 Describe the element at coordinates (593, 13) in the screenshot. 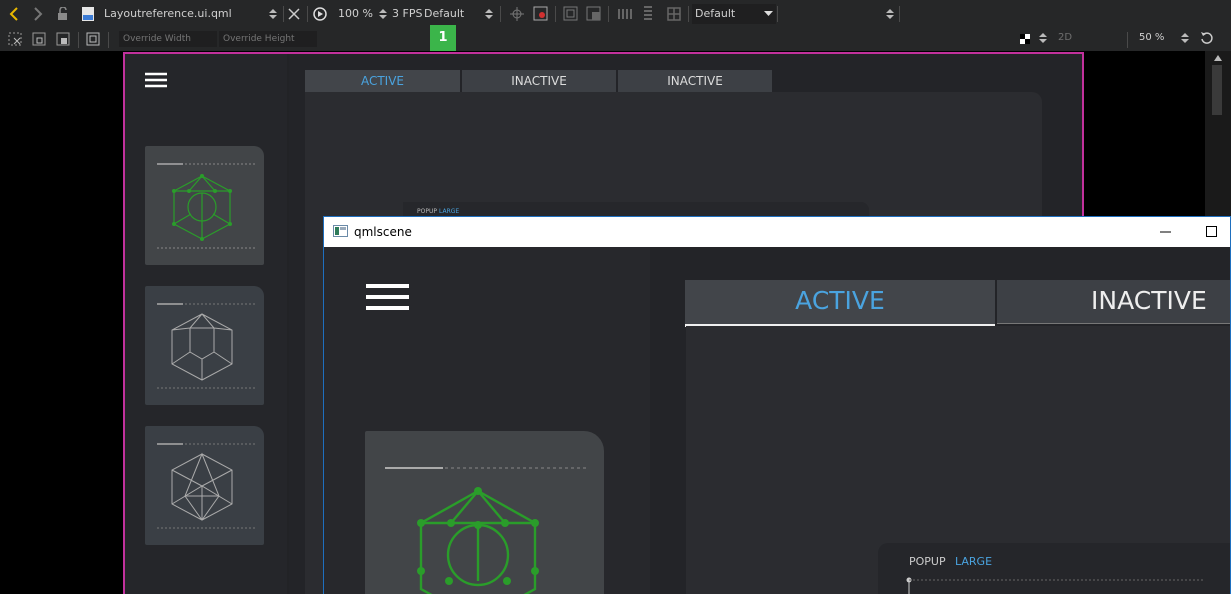

I see `fit-selection-icon` at that location.